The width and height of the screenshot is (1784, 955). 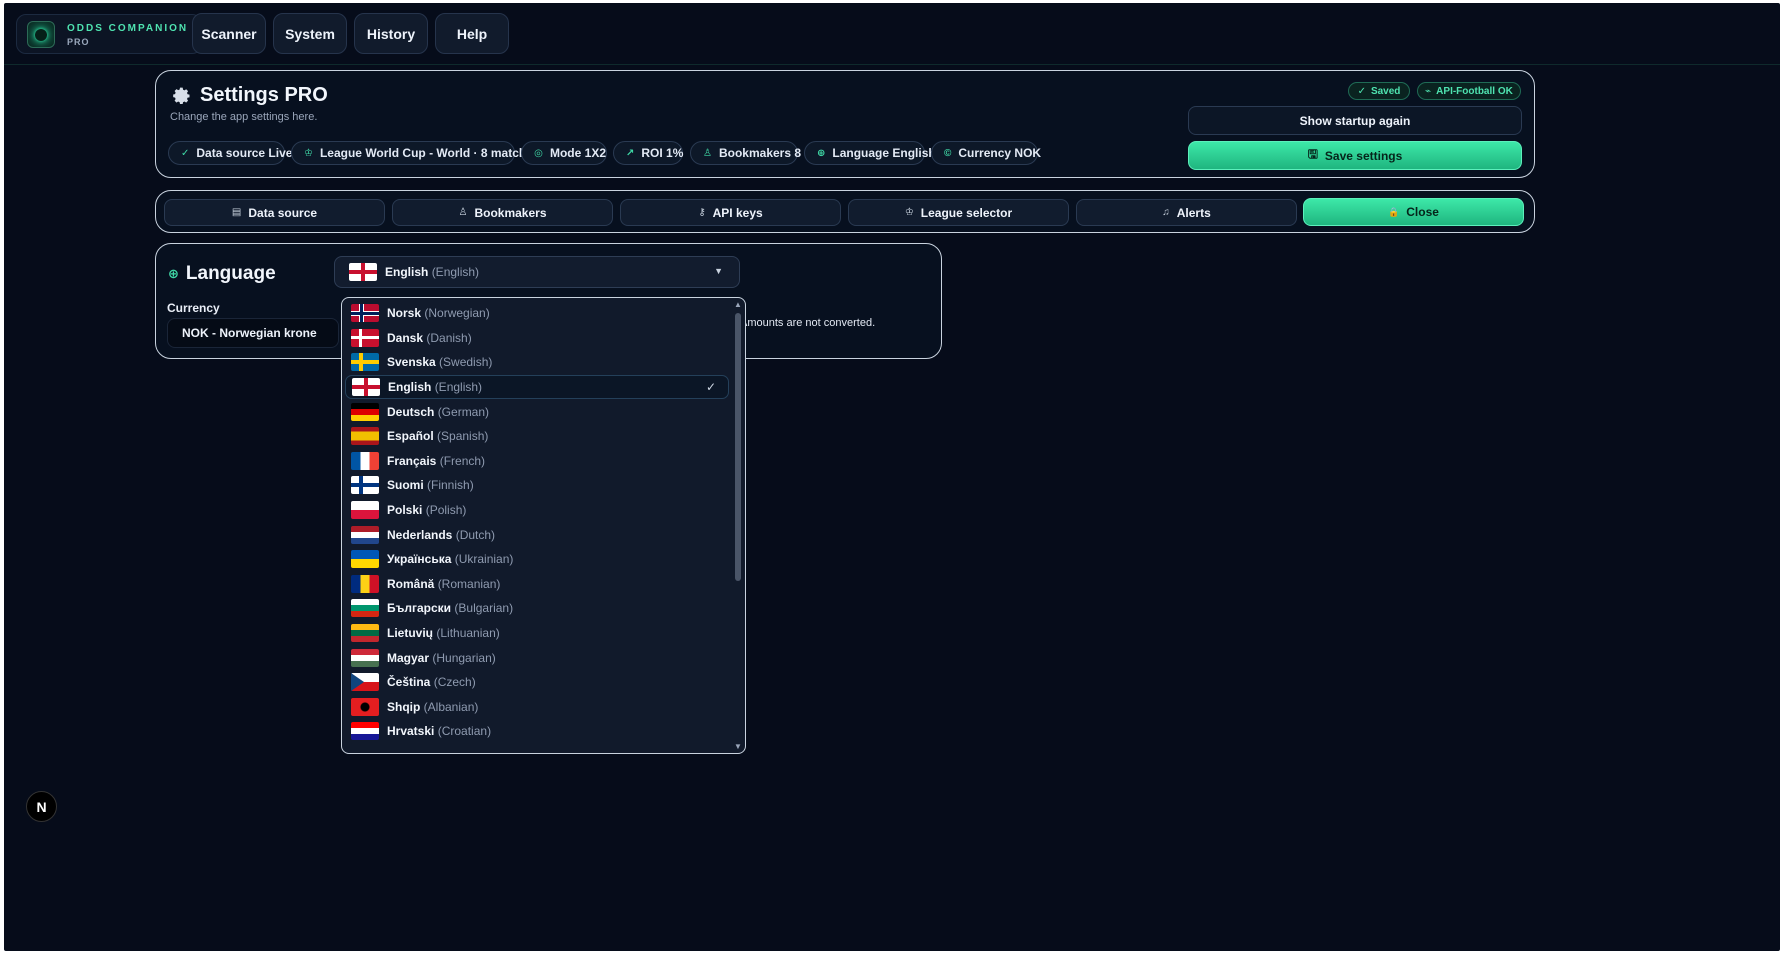 What do you see at coordinates (808, 323) in the screenshot?
I see `currency-note: Amounts are not converted.` at bounding box center [808, 323].